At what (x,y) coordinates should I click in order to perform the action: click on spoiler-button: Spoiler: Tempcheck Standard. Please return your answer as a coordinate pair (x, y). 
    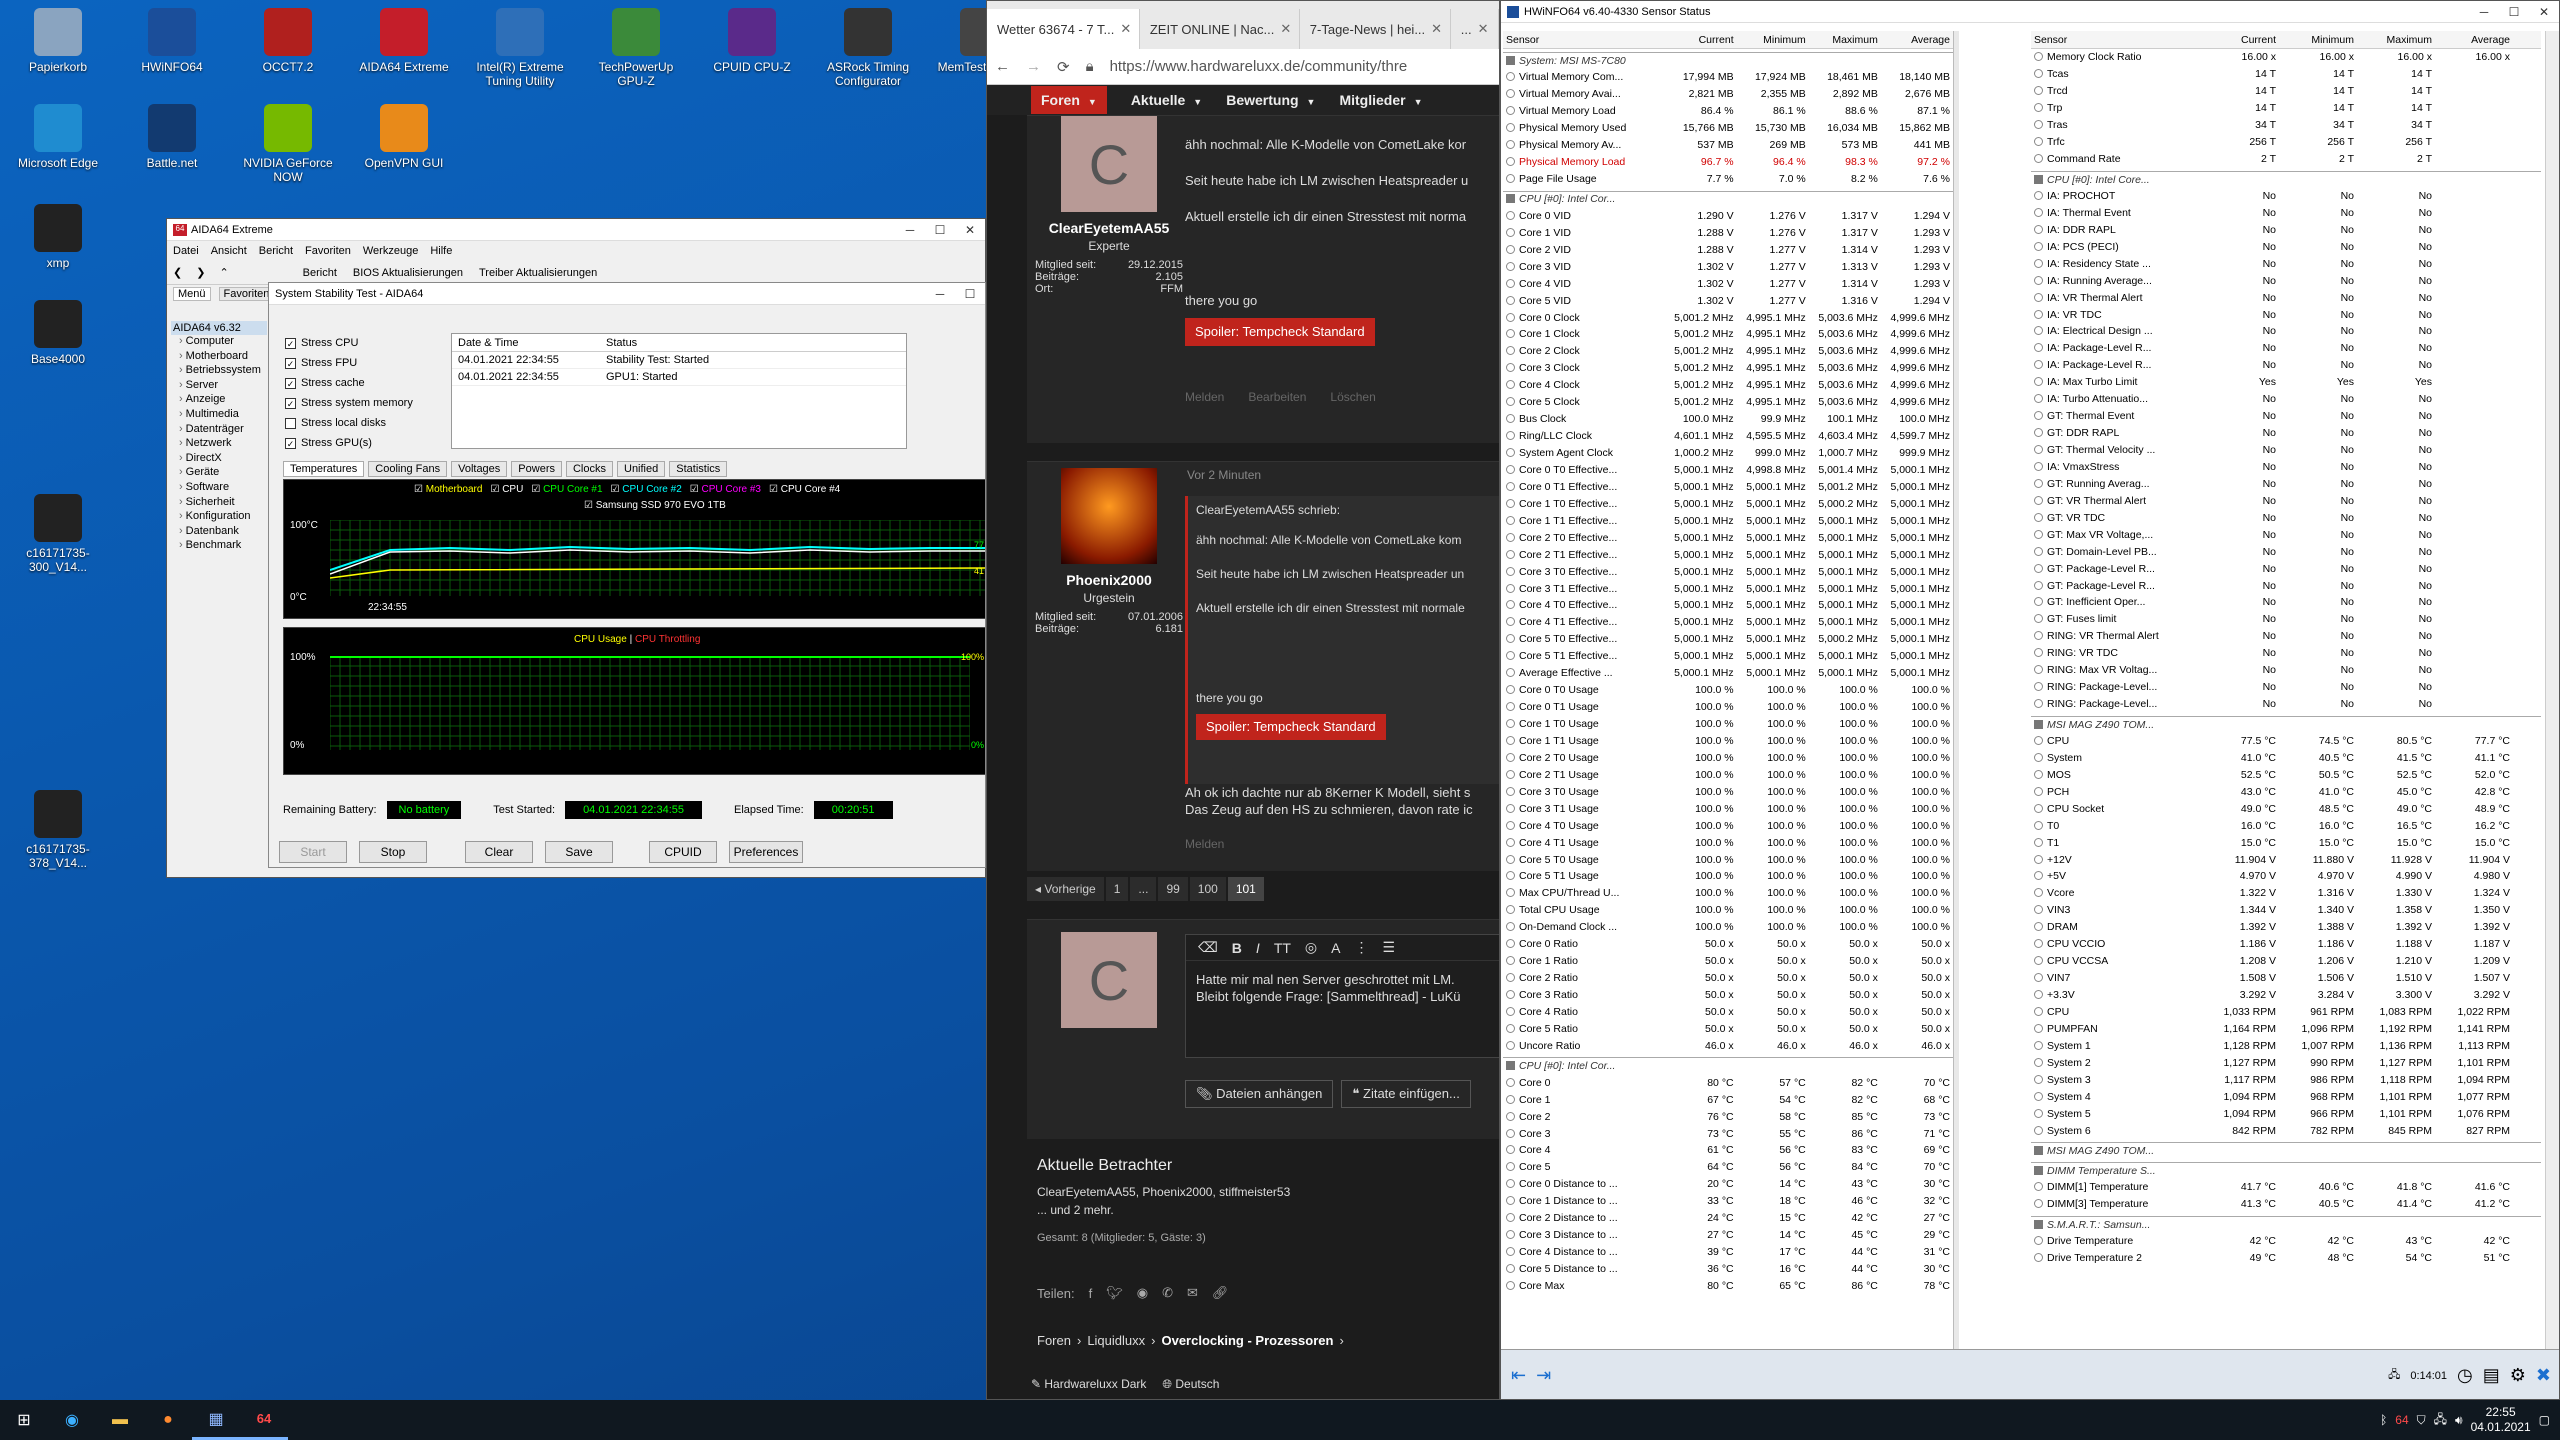
    Looking at the image, I should click on (1280, 332).